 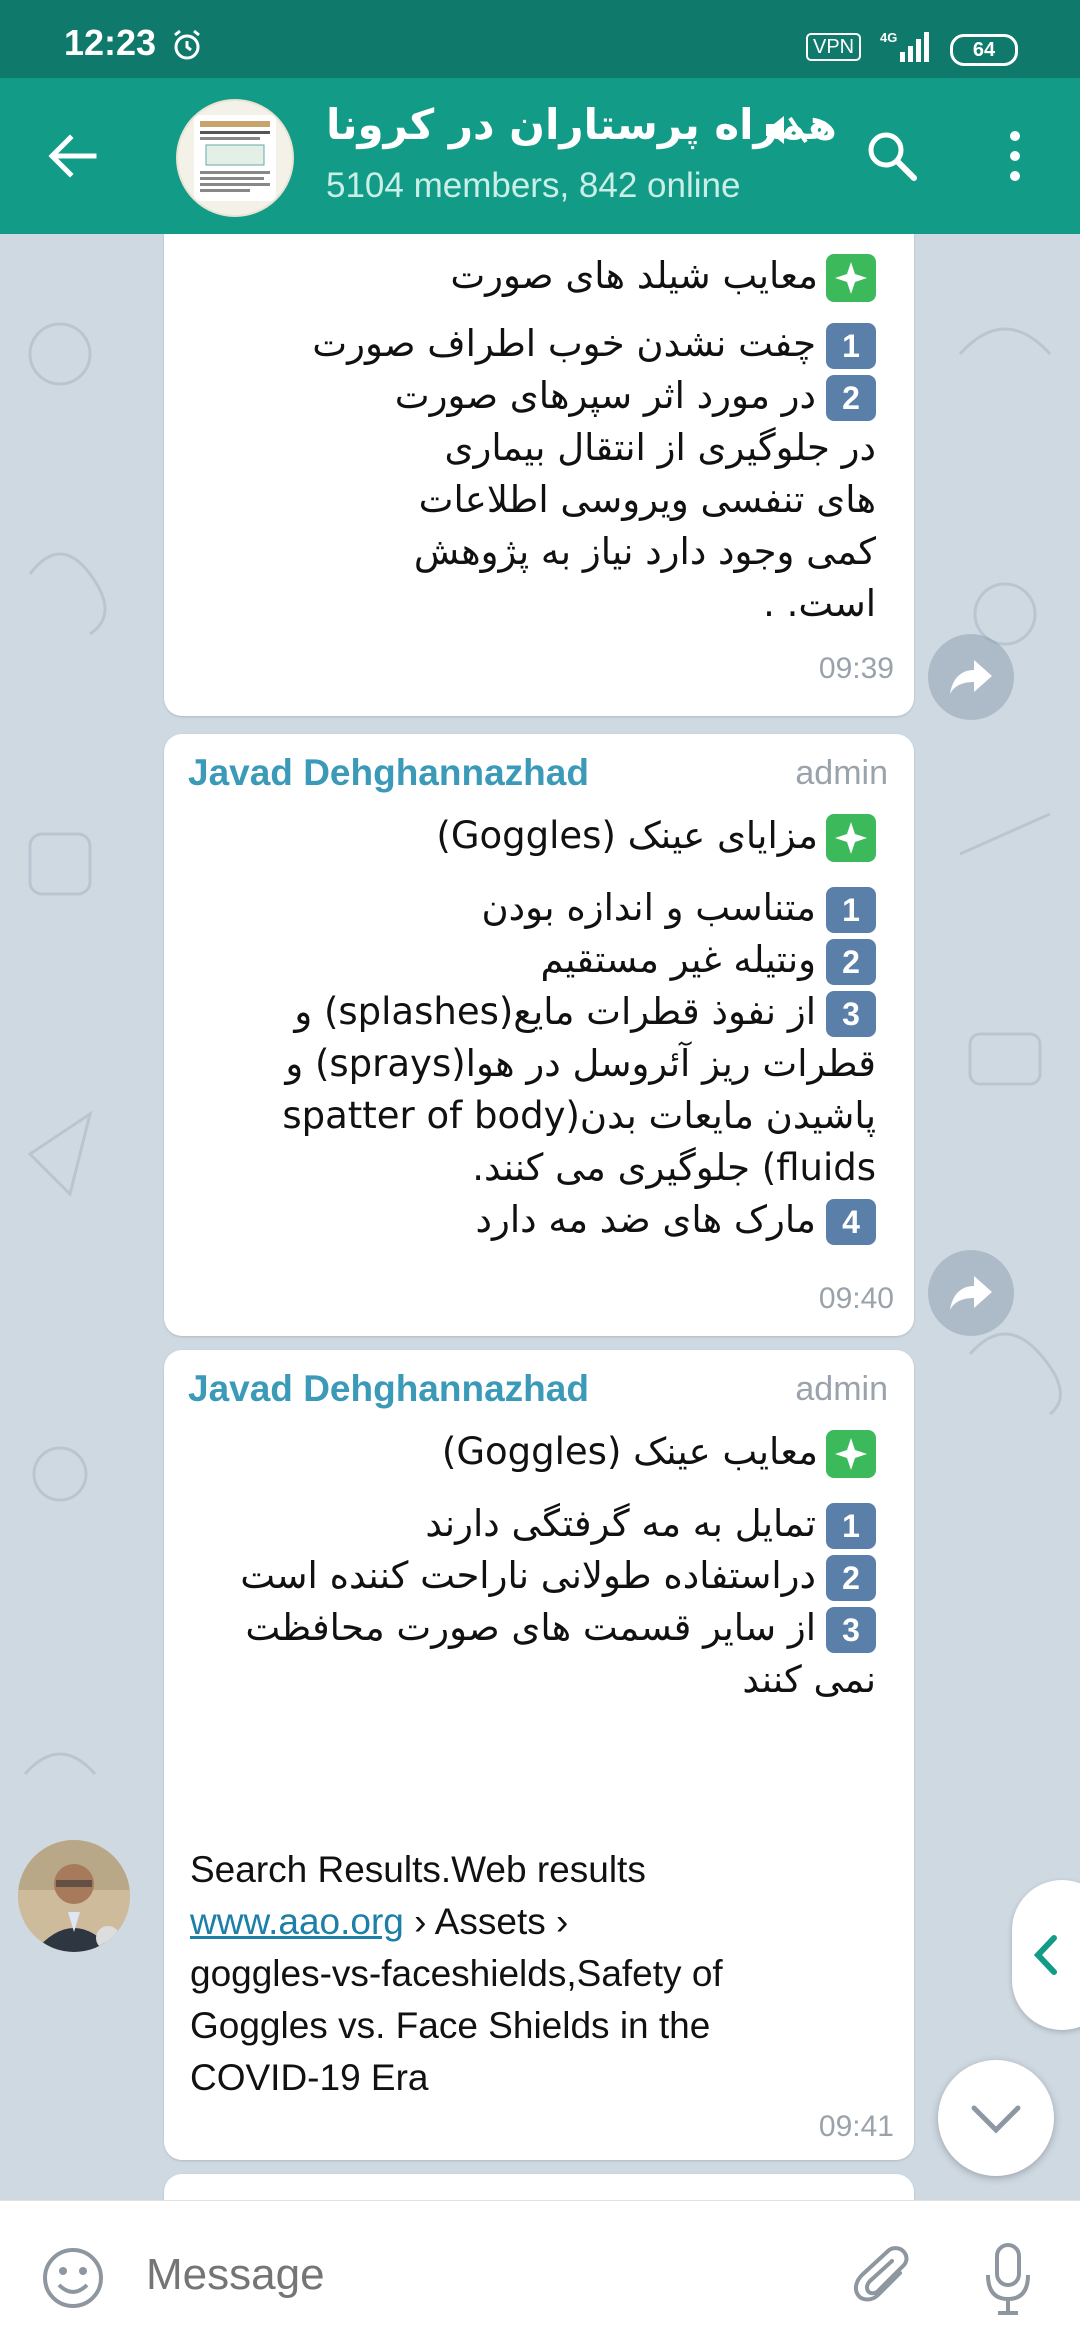 What do you see at coordinates (1015, 156) in the screenshot?
I see `more-options-icon` at bounding box center [1015, 156].